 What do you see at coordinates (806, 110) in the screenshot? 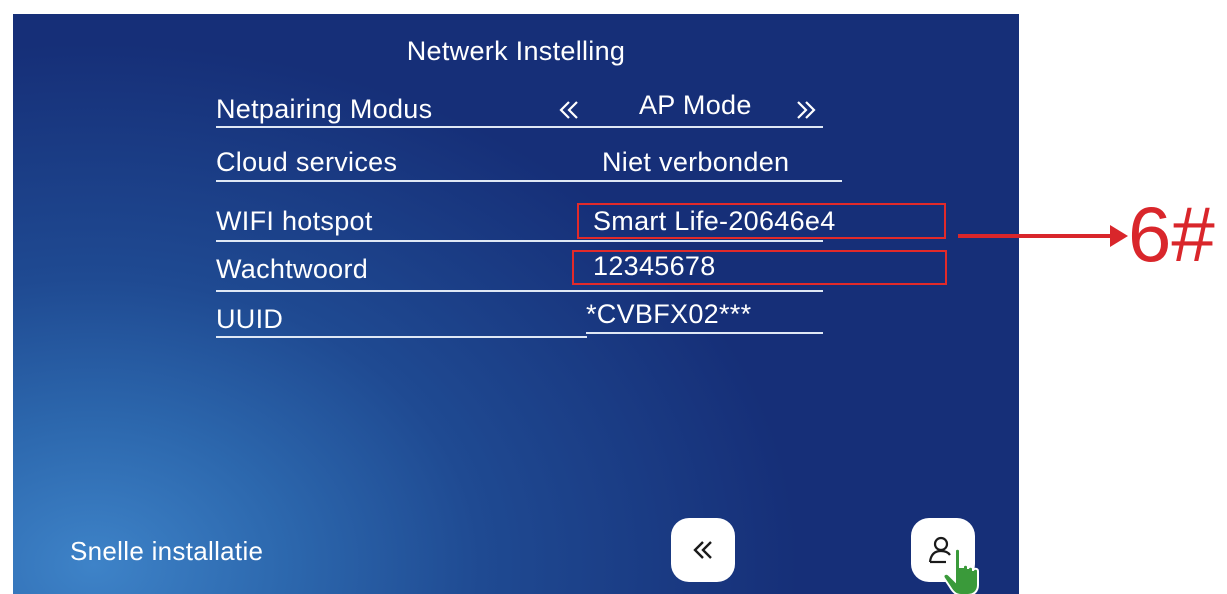
I see `chevron-double-right-icon` at bounding box center [806, 110].